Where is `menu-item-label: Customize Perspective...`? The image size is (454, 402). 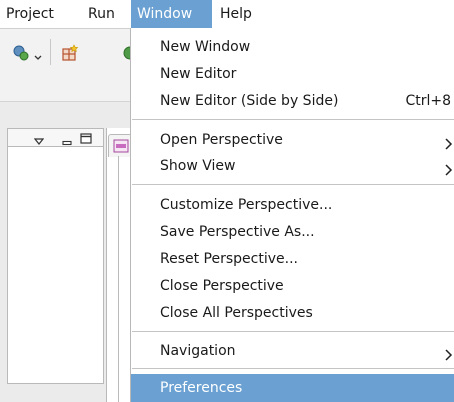
menu-item-label: Customize Perspective... is located at coordinates (246, 205).